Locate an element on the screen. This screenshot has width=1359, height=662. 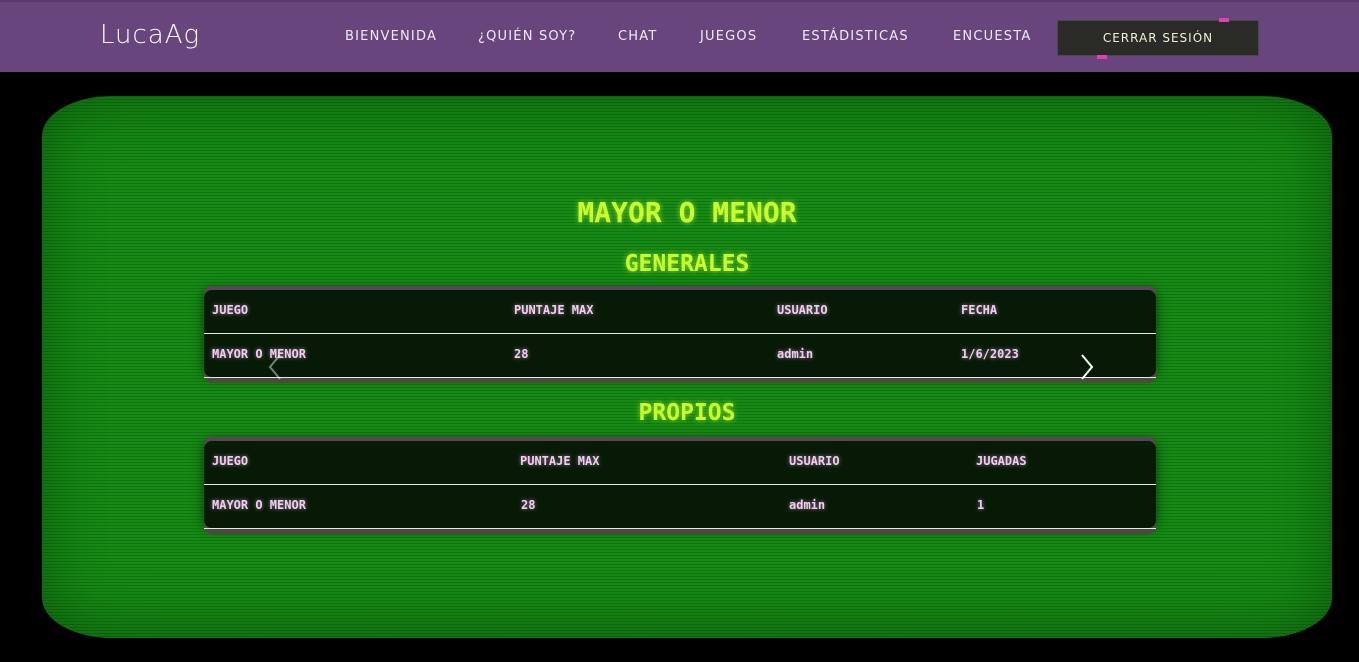
page-title: MAYOR O MENOR is located at coordinates (687, 212).